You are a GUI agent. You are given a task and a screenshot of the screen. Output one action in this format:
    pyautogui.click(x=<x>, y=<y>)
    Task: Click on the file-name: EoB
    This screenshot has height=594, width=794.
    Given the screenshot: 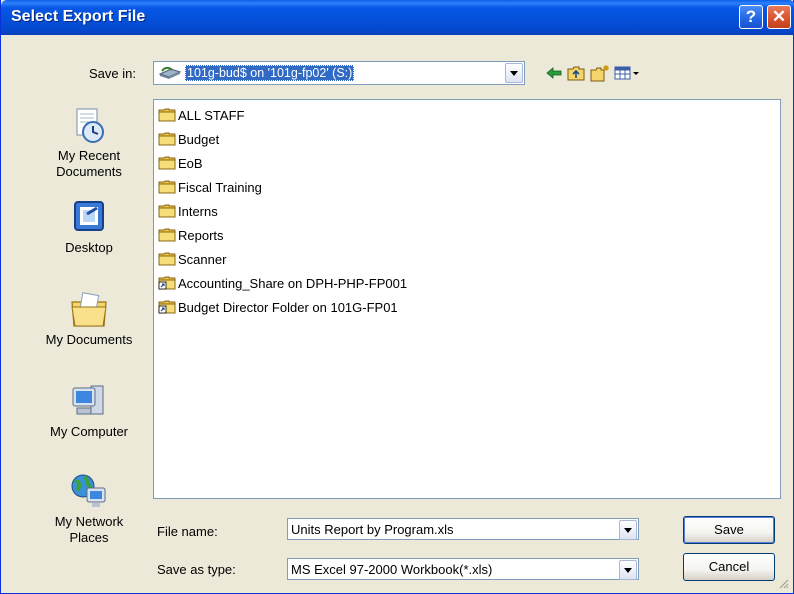 What is the action you would take?
    pyautogui.click(x=190, y=163)
    